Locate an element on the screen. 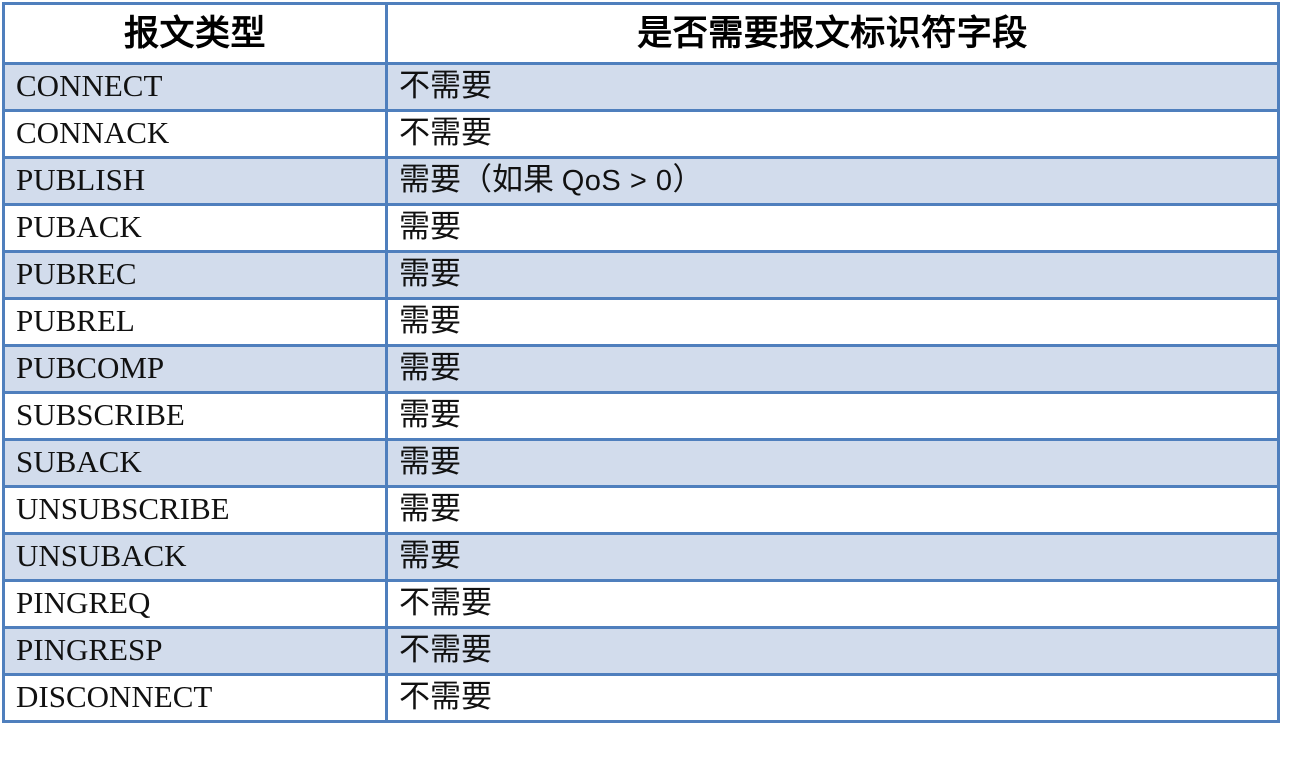  column-header-packet-type-label: 报文类型 is located at coordinates (194, 33).